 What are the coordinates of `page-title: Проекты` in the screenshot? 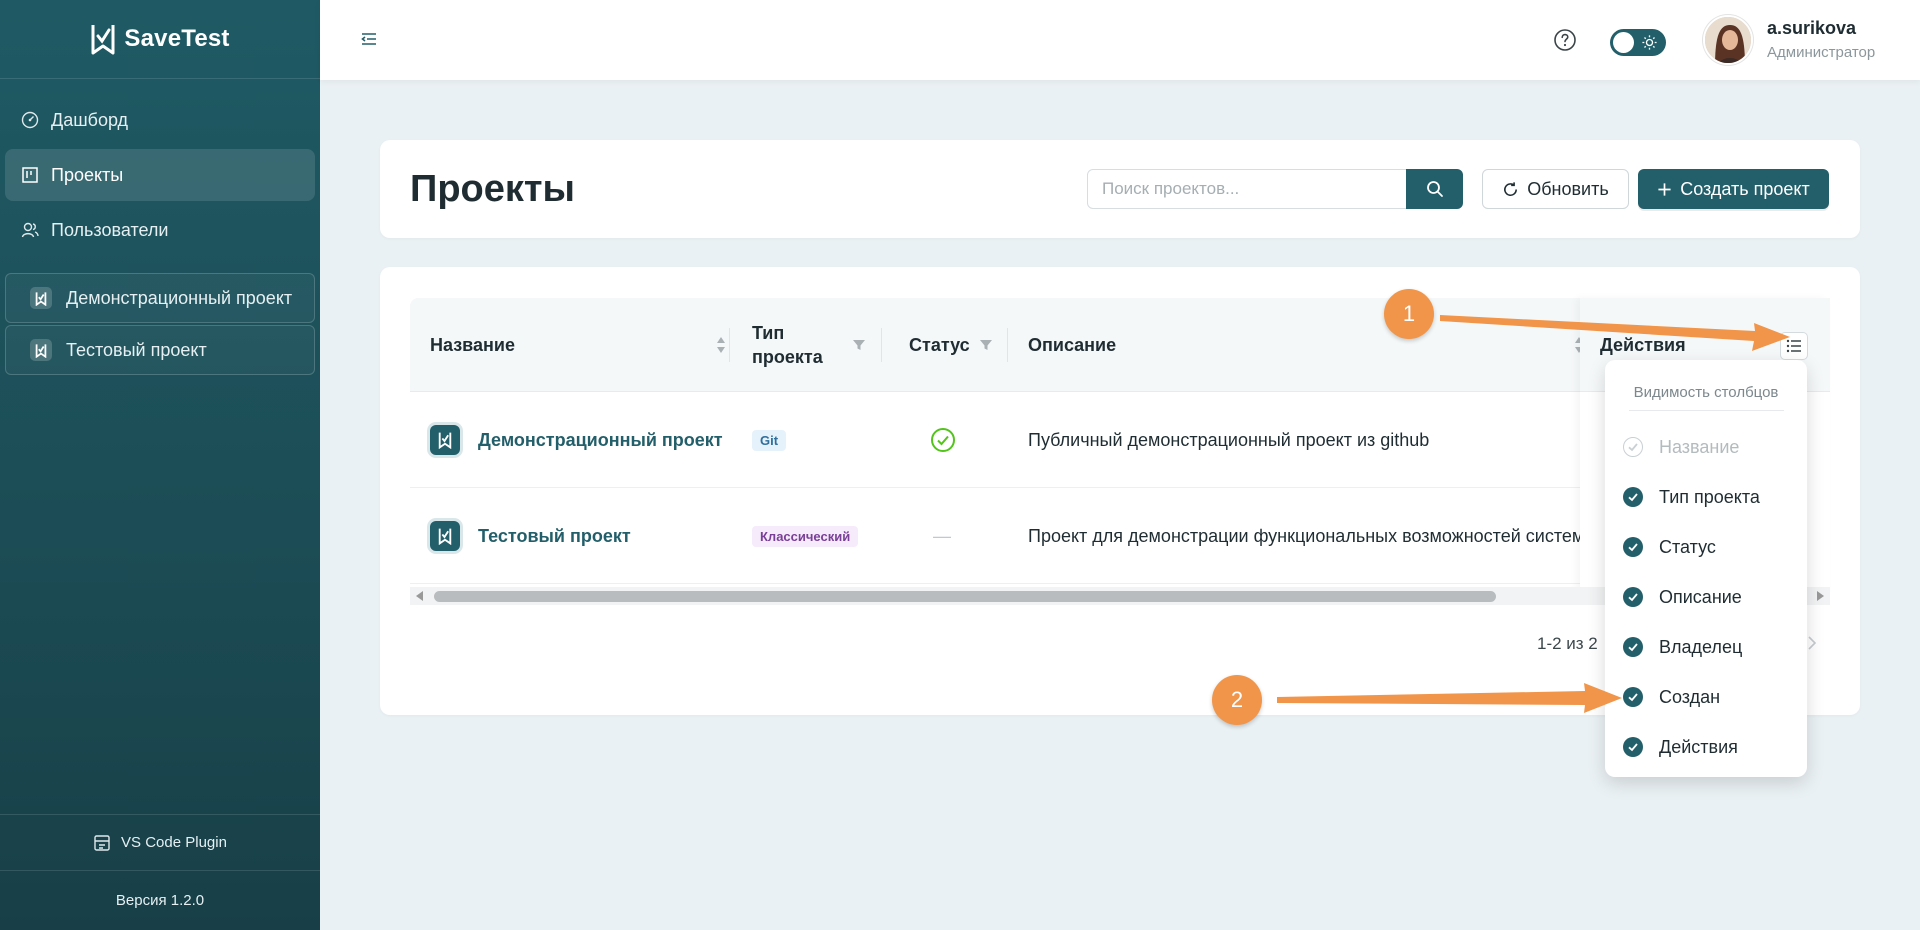 It's located at (492, 189).